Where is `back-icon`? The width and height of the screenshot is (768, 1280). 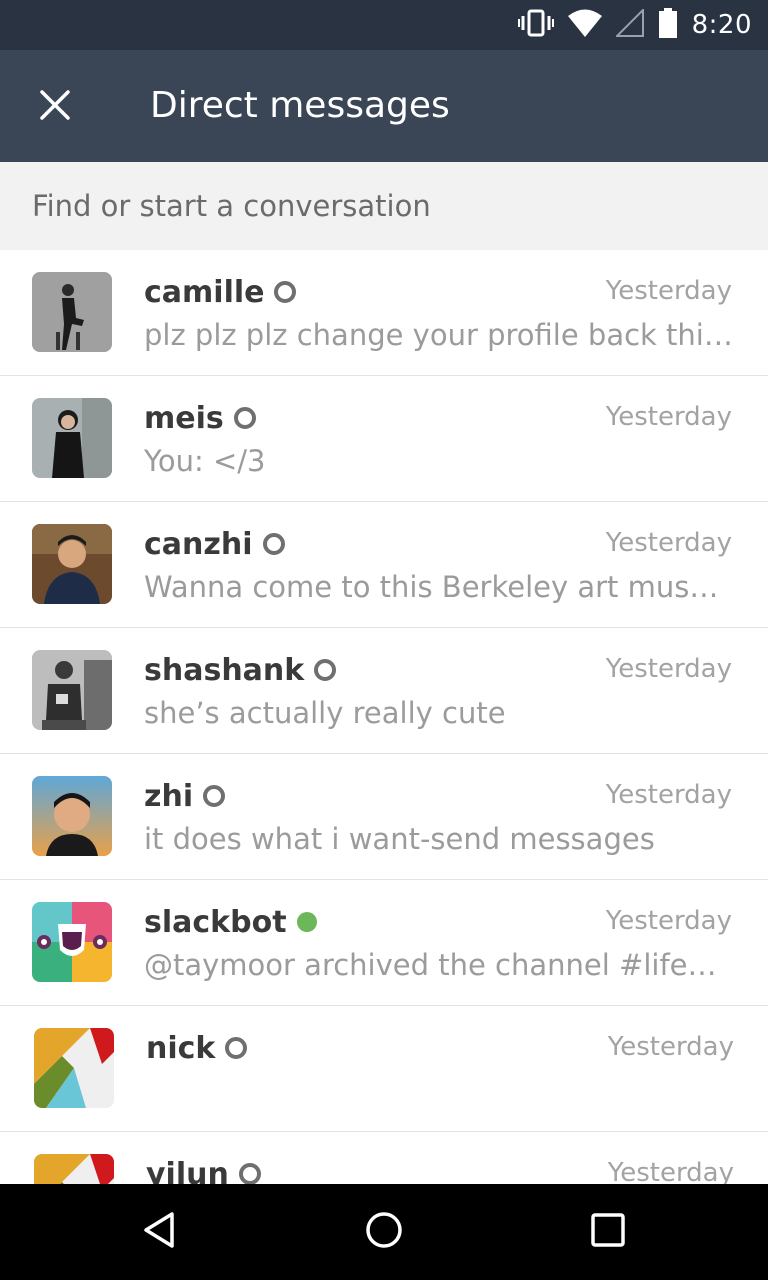
back-icon is located at coordinates (160, 1232).